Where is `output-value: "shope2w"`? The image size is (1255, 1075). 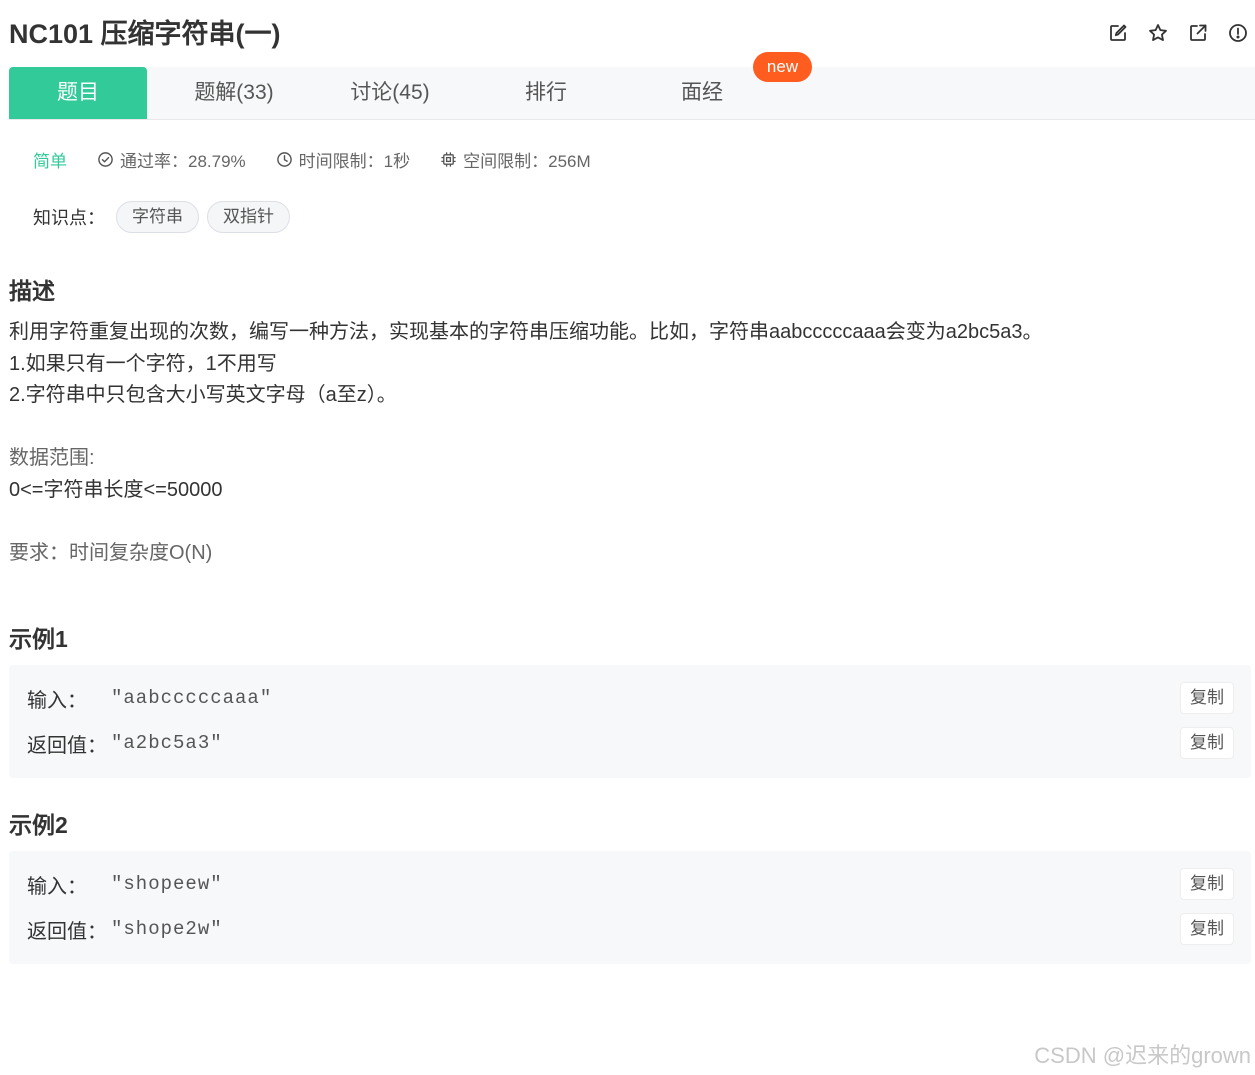
output-value: "shope2w" is located at coordinates (167, 929).